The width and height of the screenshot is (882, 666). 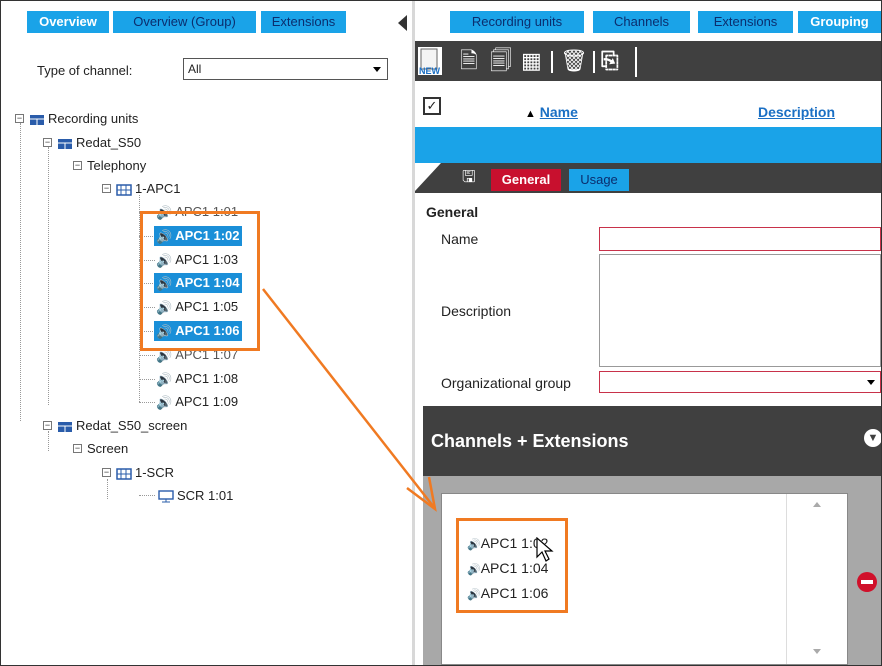 What do you see at coordinates (117, 165) in the screenshot?
I see `tree-node-label: Telephony` at bounding box center [117, 165].